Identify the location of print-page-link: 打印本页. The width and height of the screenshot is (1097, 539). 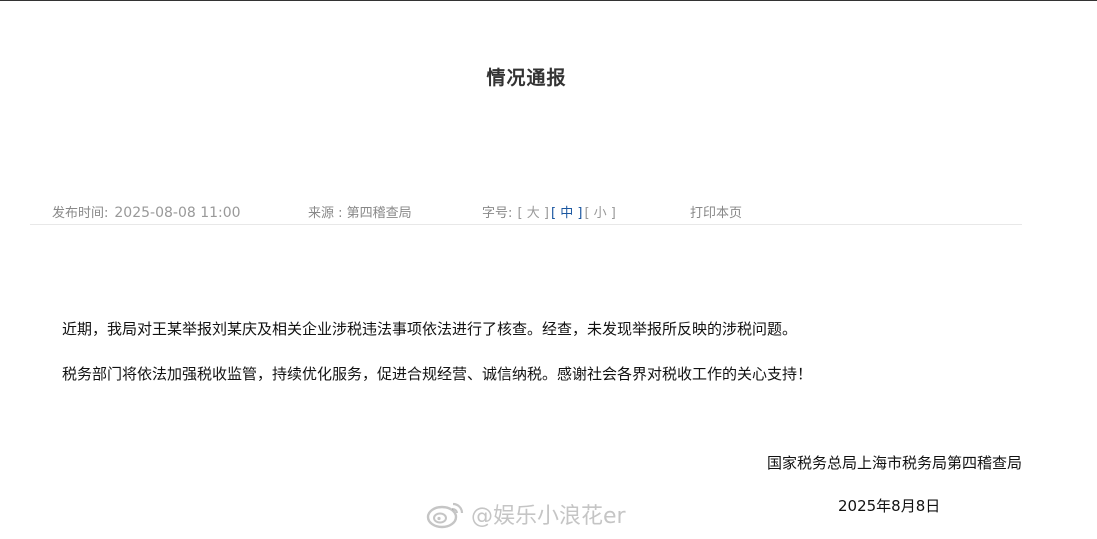
(716, 211).